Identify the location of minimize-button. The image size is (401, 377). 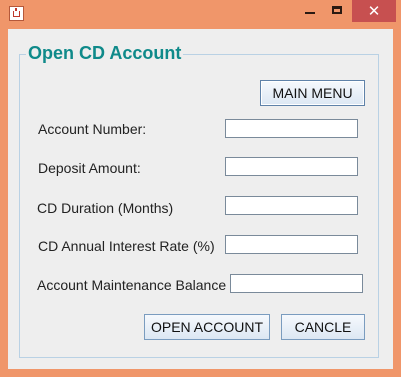
(309, 11).